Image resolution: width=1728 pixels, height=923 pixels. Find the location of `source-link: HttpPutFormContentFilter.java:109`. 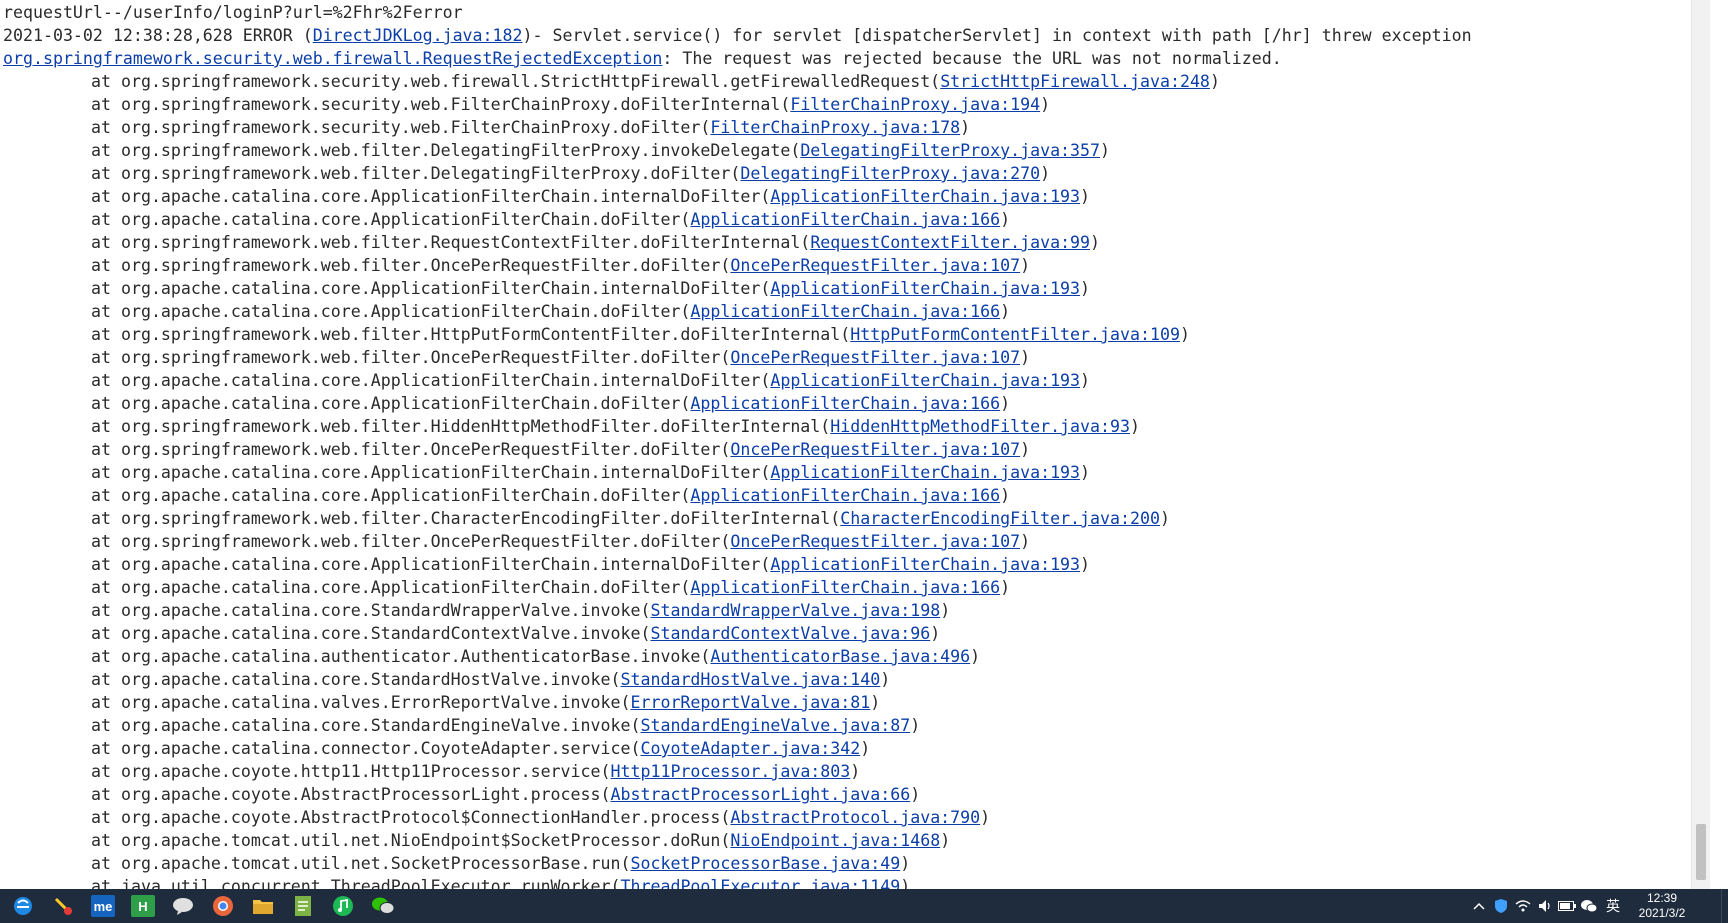

source-link: HttpPutFormContentFilter.java:109 is located at coordinates (1015, 334).